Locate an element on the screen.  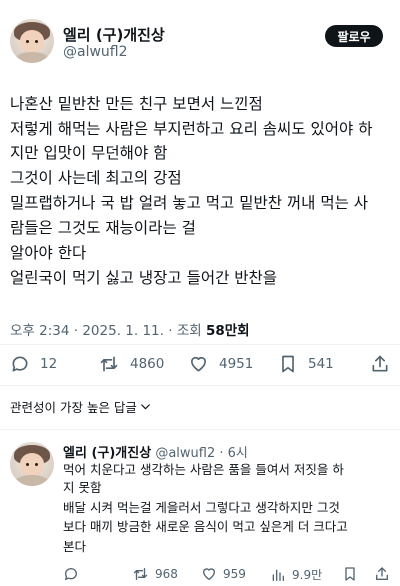
post-line: 얼린국이 먹기 싫고 냉장고 들어간 반찬을 is located at coordinates (144, 278).